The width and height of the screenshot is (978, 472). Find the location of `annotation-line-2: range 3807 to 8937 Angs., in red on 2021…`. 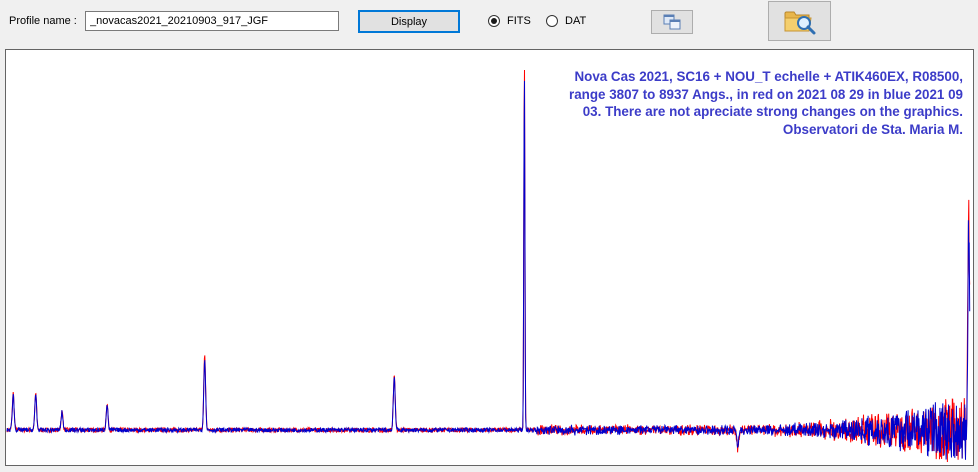

annotation-line-2: range 3807 to 8937 Angs., in red on 2021… is located at coordinates (766, 94).